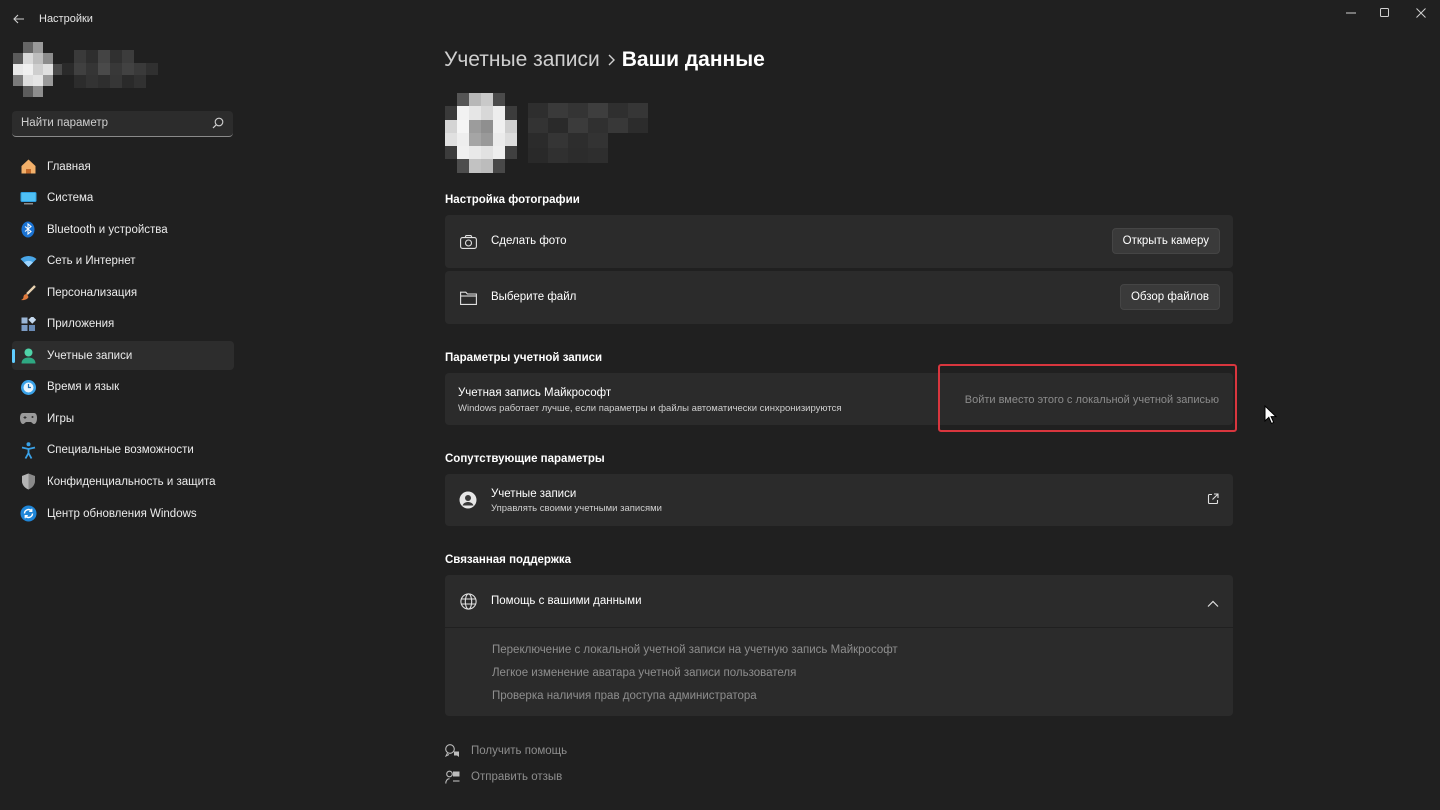 The image size is (1440, 810). What do you see at coordinates (123, 387) in the screenshot?
I see `sidebar-item-time-language: Время и язык` at bounding box center [123, 387].